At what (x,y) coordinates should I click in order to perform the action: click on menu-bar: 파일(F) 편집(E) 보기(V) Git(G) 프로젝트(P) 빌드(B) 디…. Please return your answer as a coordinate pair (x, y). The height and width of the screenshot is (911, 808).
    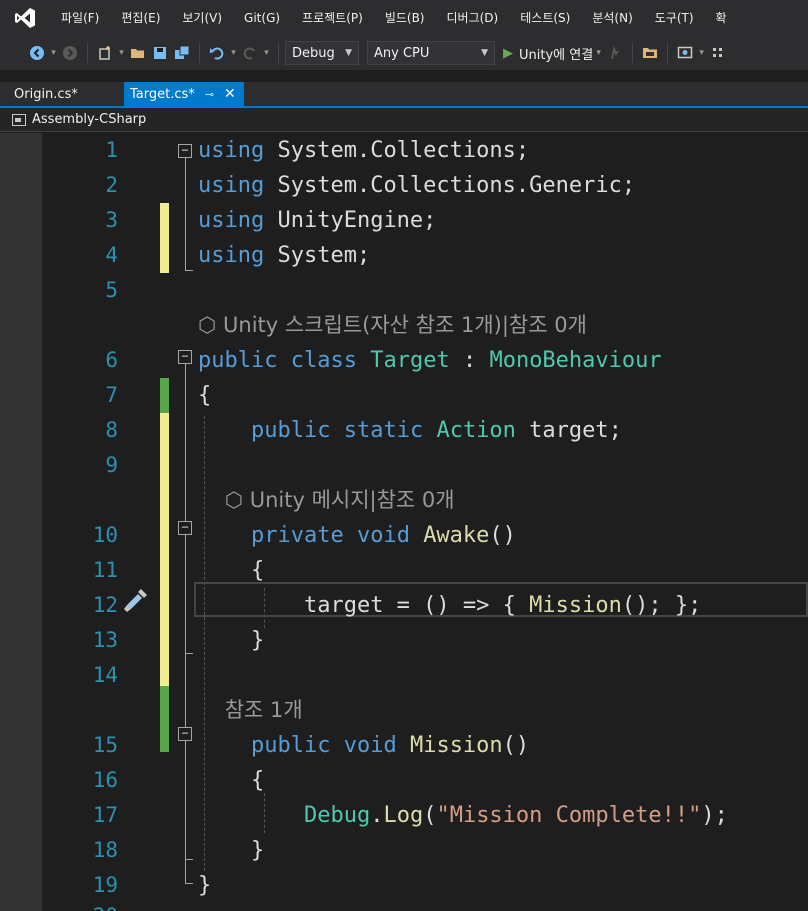
    Looking at the image, I should click on (404, 18).